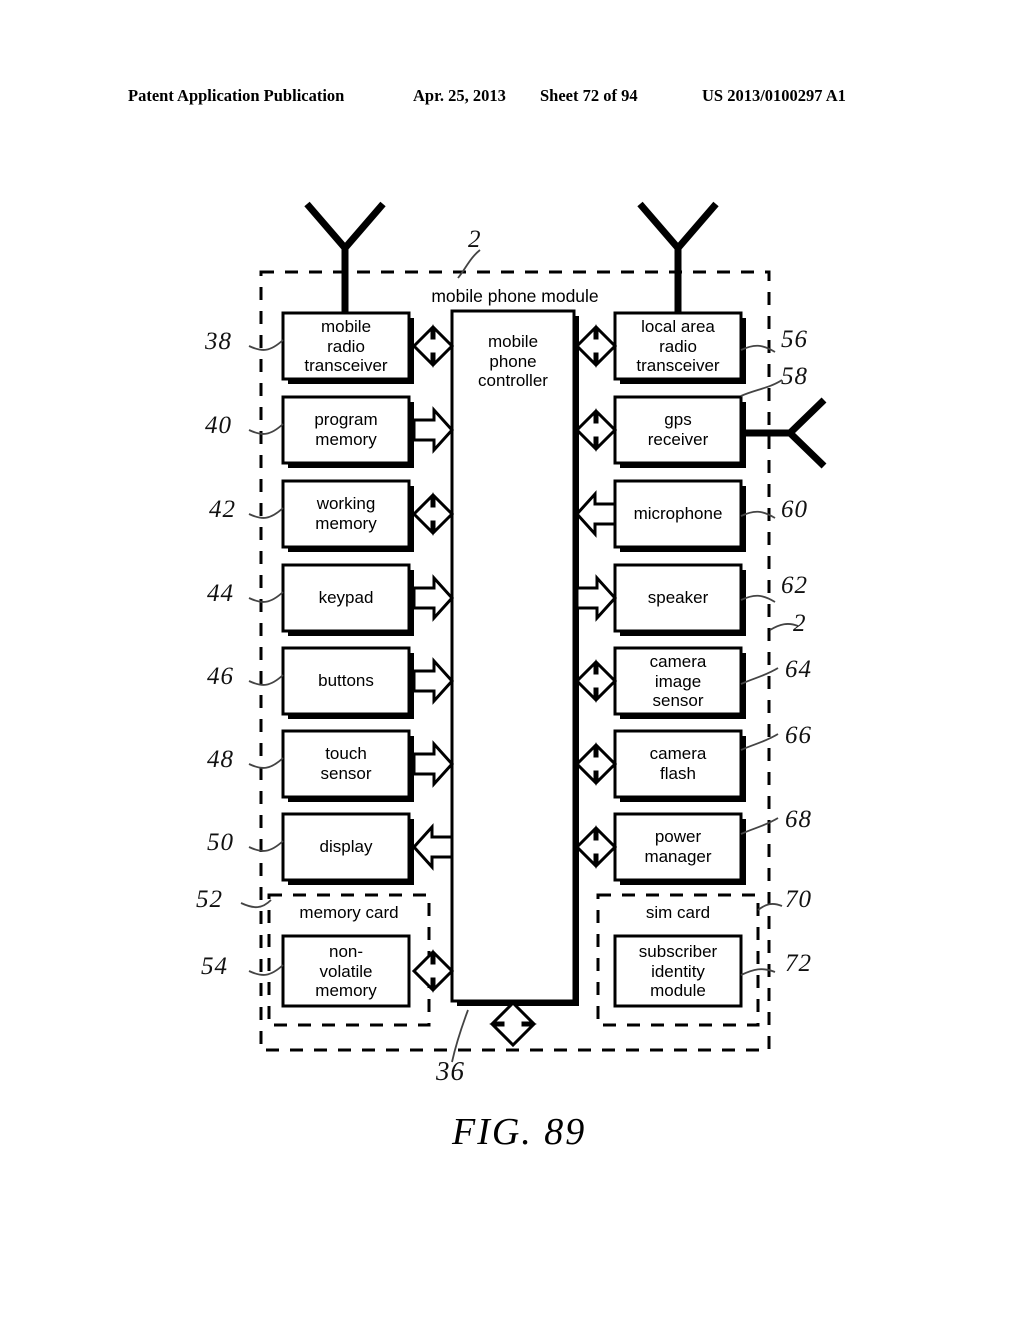 This screenshot has width=1024, height=1320. What do you see at coordinates (596, 847) in the screenshot?
I see `arrow-power-manager` at bounding box center [596, 847].